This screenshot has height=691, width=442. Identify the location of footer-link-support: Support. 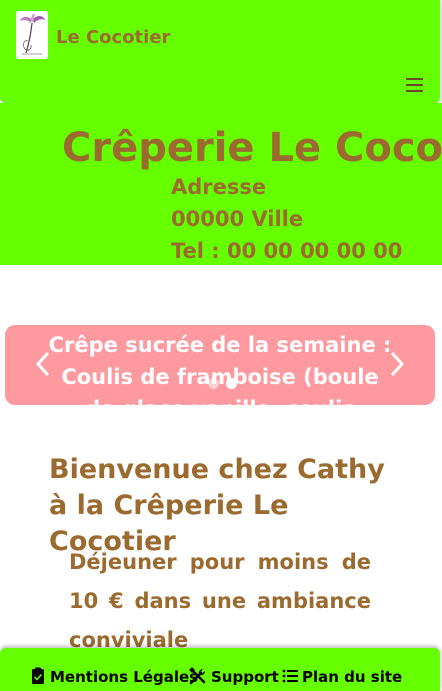
(234, 677).